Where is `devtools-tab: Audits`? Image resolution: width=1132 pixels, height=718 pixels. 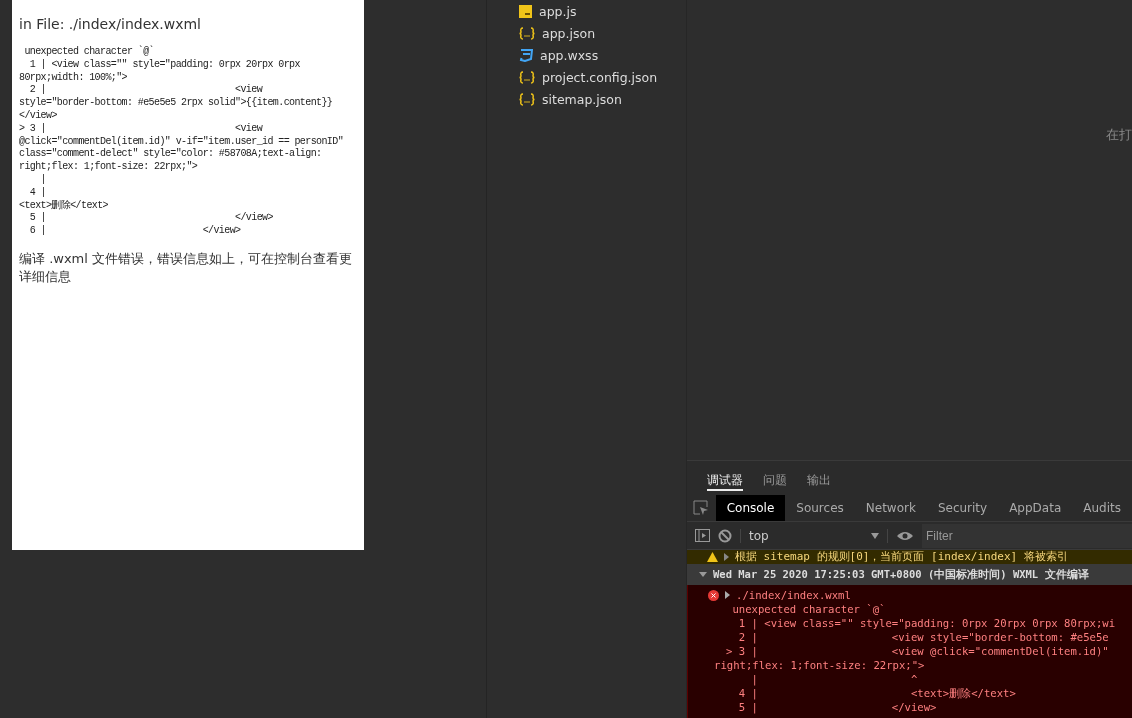
devtools-tab: Audits is located at coordinates (1102, 508).